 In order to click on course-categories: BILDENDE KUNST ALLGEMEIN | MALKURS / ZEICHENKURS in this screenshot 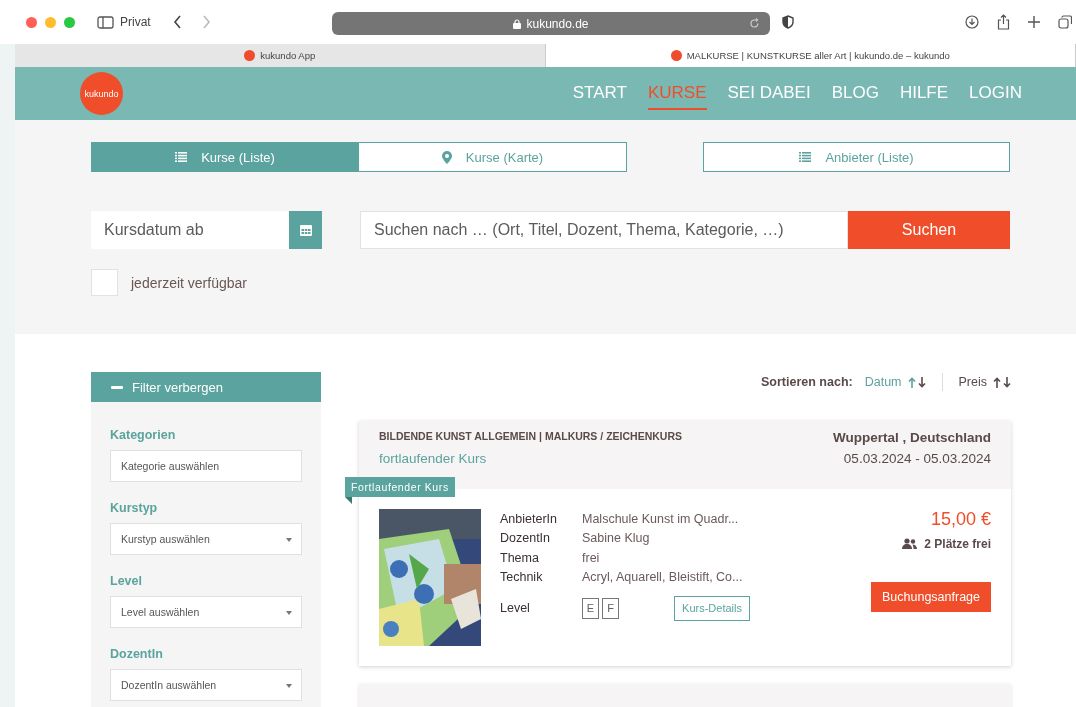, I will do `click(530, 436)`.